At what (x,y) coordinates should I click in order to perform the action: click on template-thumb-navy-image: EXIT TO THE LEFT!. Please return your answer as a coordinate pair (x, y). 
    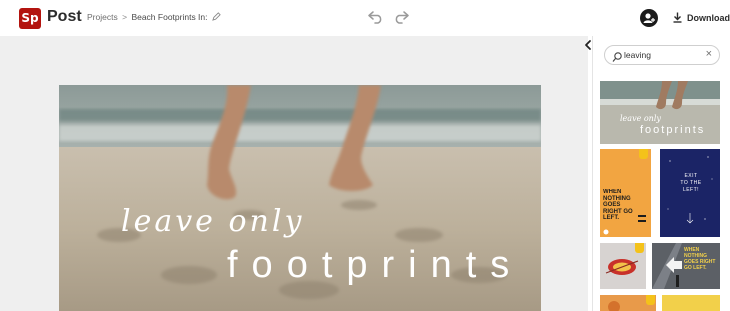
    Looking at the image, I should click on (690, 193).